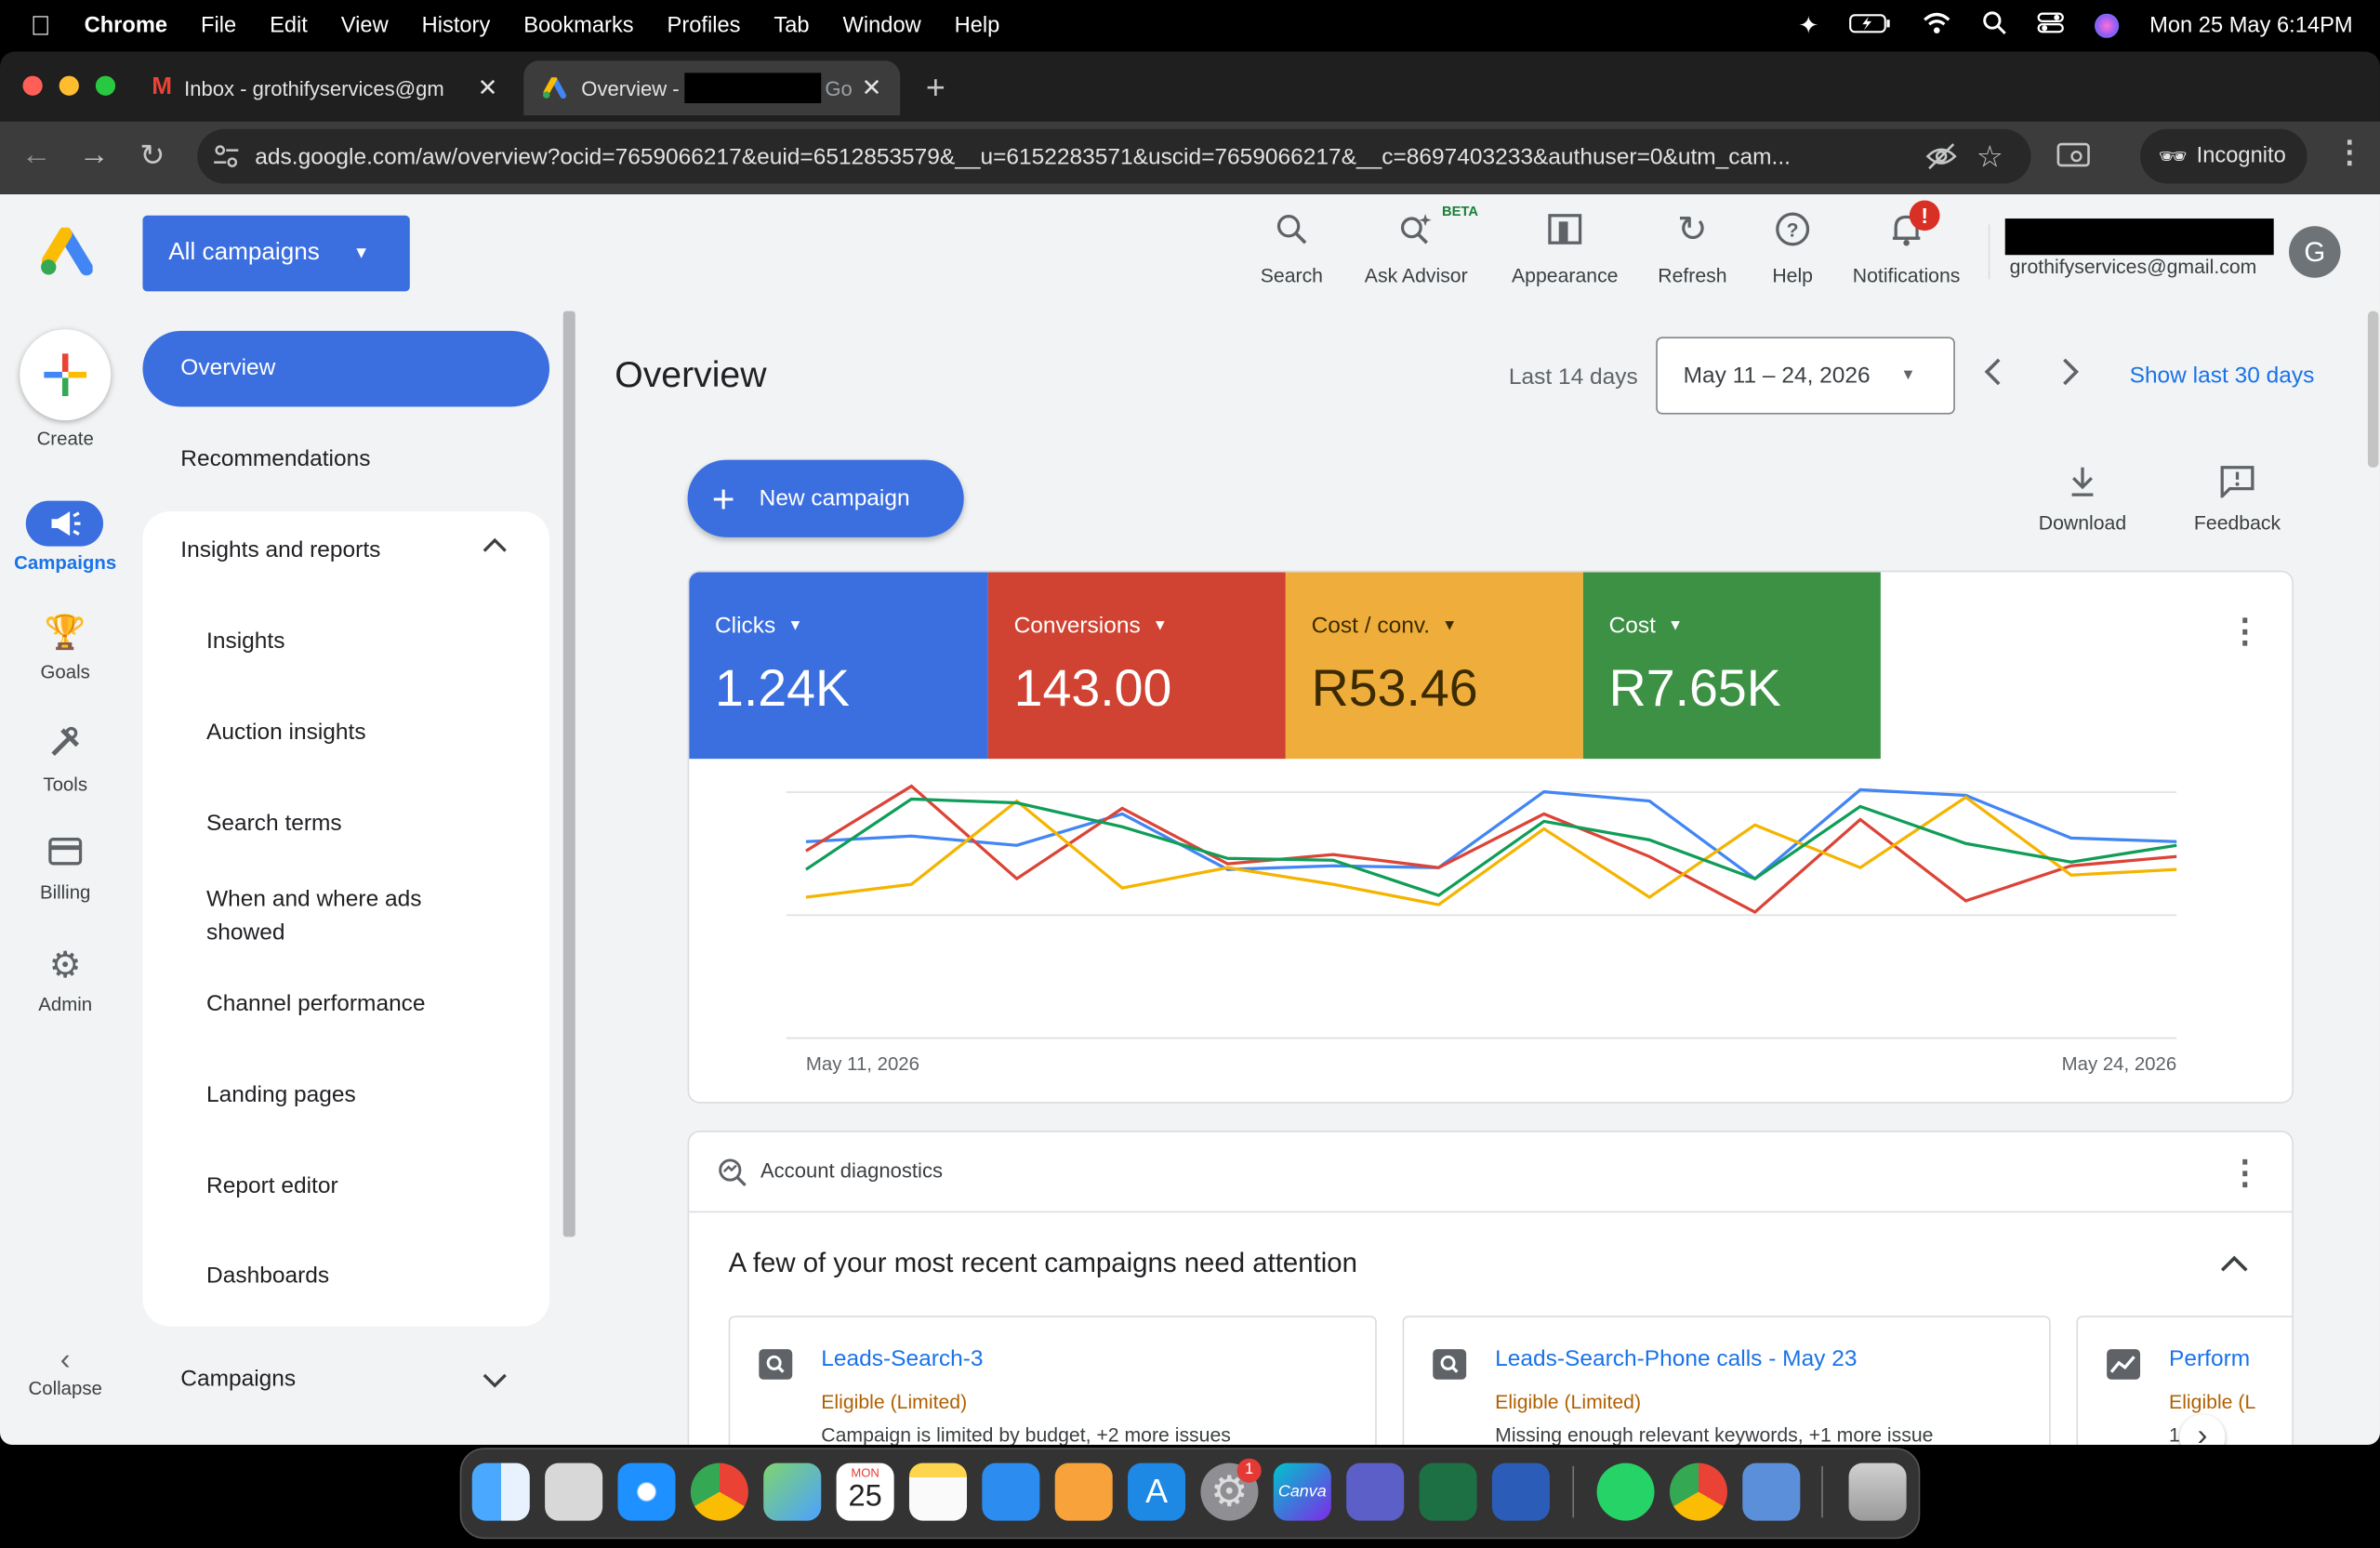 The width and height of the screenshot is (2380, 1548). What do you see at coordinates (65, 251) in the screenshot?
I see `google-ads-logo-icon` at bounding box center [65, 251].